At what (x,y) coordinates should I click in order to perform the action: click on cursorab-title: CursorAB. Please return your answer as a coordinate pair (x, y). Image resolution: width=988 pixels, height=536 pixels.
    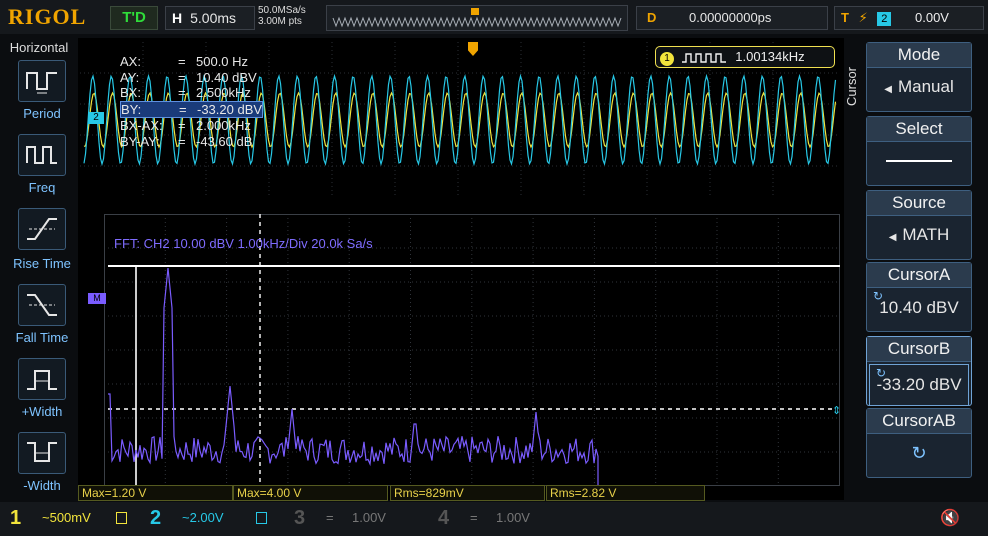
    Looking at the image, I should click on (919, 421).